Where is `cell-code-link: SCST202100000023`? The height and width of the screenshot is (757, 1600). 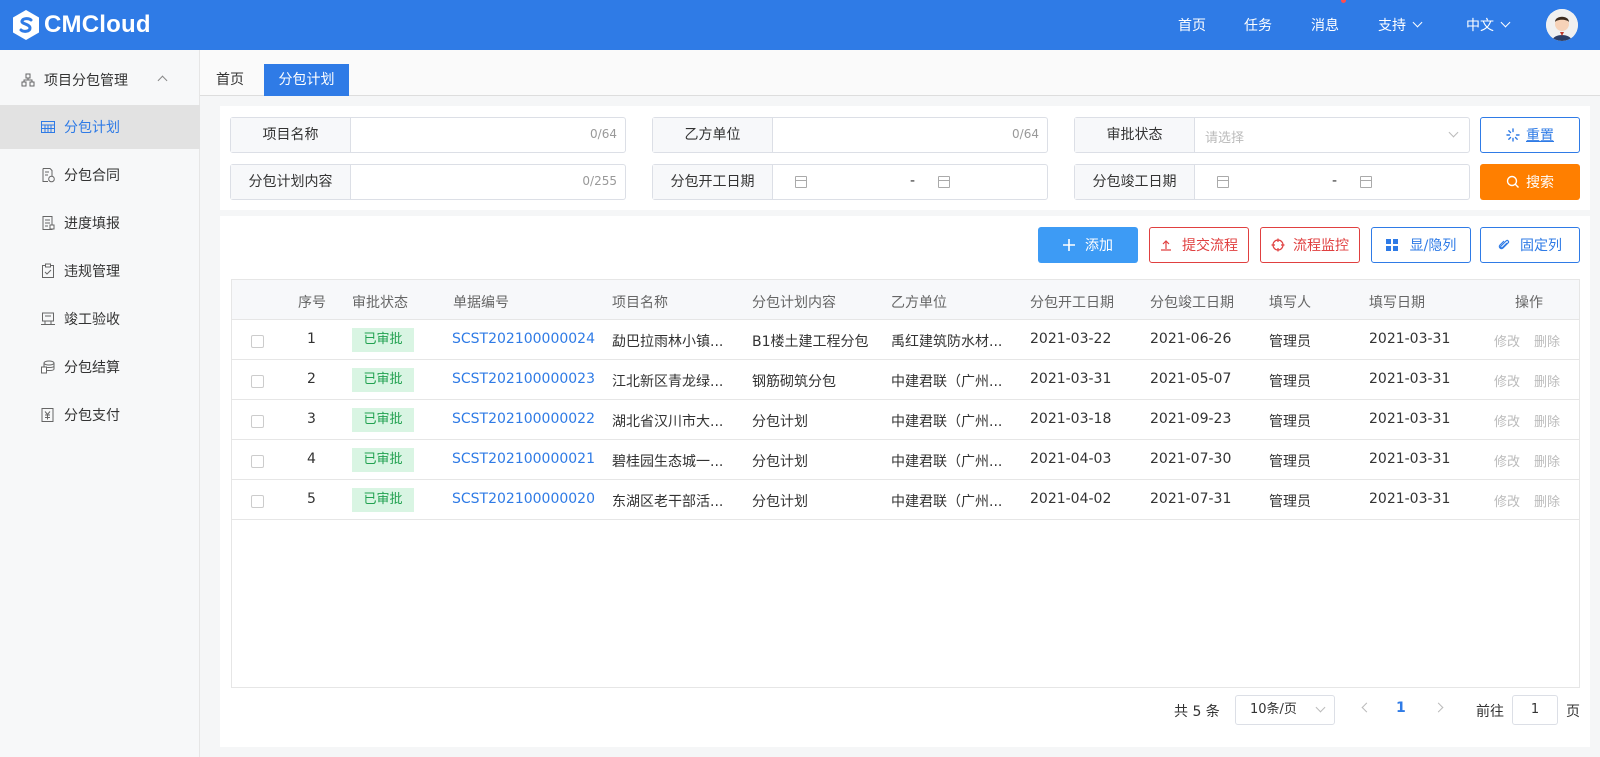
cell-code-link: SCST202100000023 is located at coordinates (523, 379).